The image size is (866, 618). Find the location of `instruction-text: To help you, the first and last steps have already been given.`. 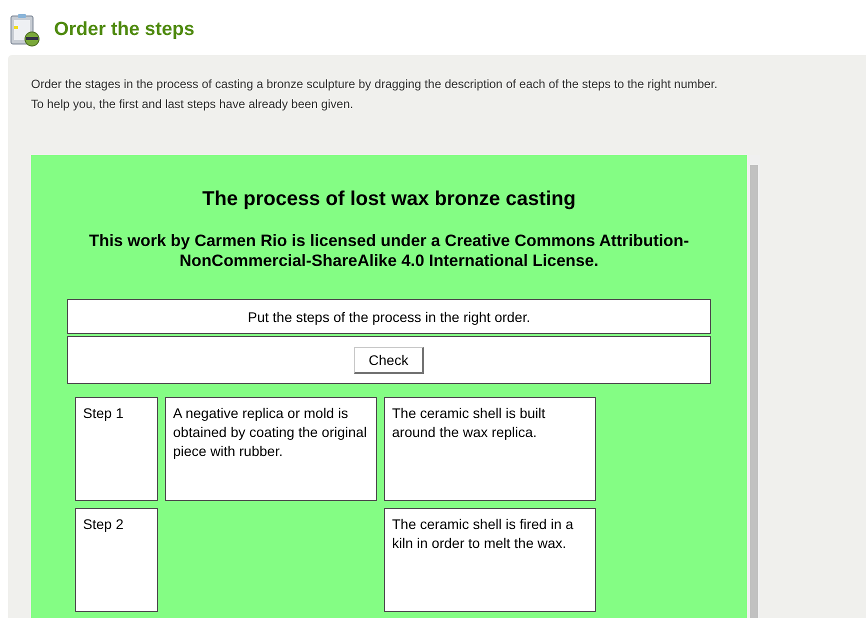

instruction-text: To help you, the first and last steps have already been given. is located at coordinates (192, 104).